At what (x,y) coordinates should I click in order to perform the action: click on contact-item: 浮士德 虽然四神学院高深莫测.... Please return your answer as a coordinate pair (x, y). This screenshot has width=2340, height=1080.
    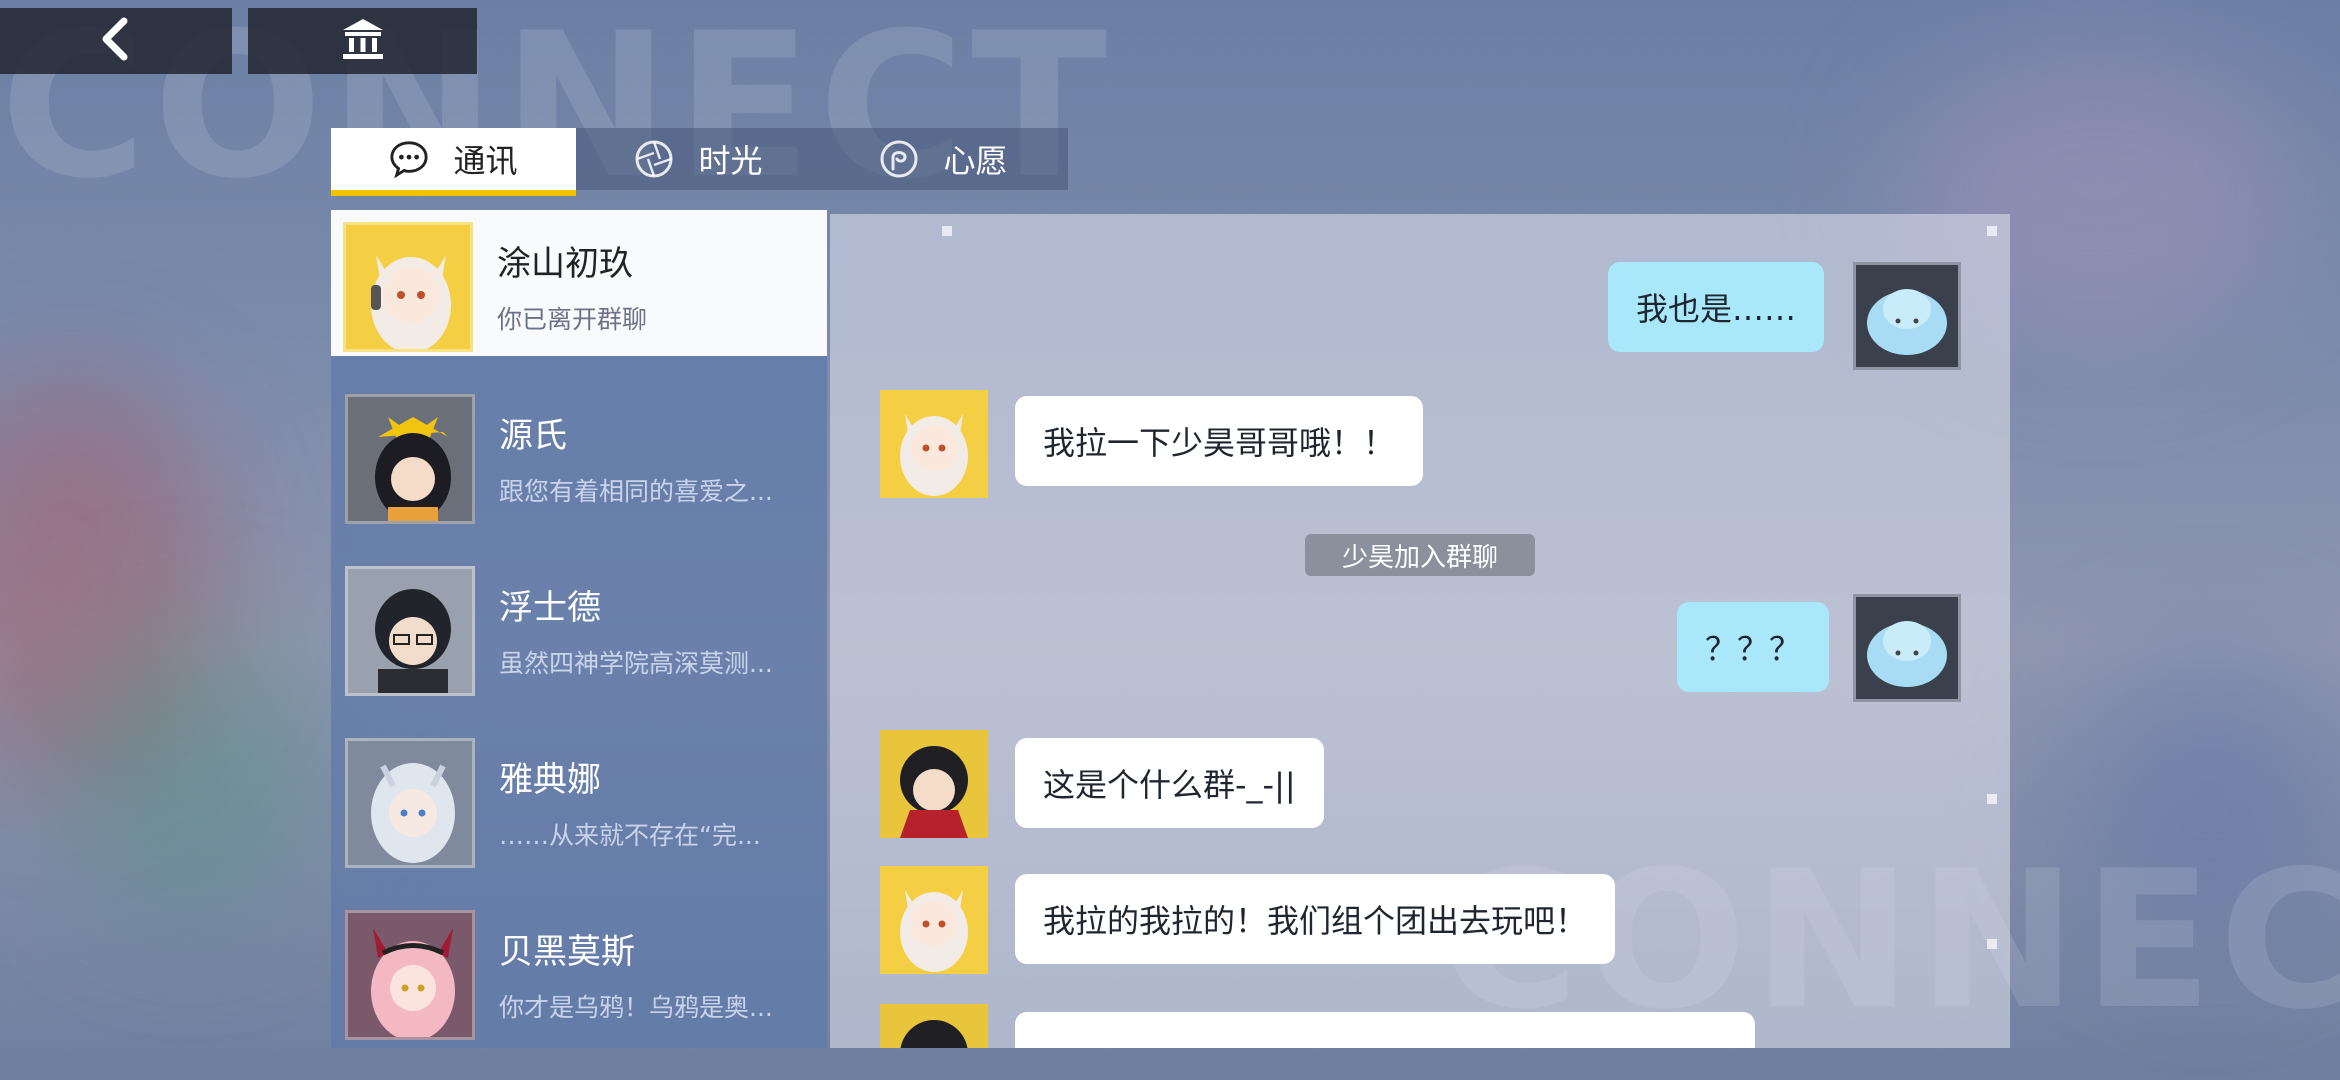
    Looking at the image, I should click on (579, 627).